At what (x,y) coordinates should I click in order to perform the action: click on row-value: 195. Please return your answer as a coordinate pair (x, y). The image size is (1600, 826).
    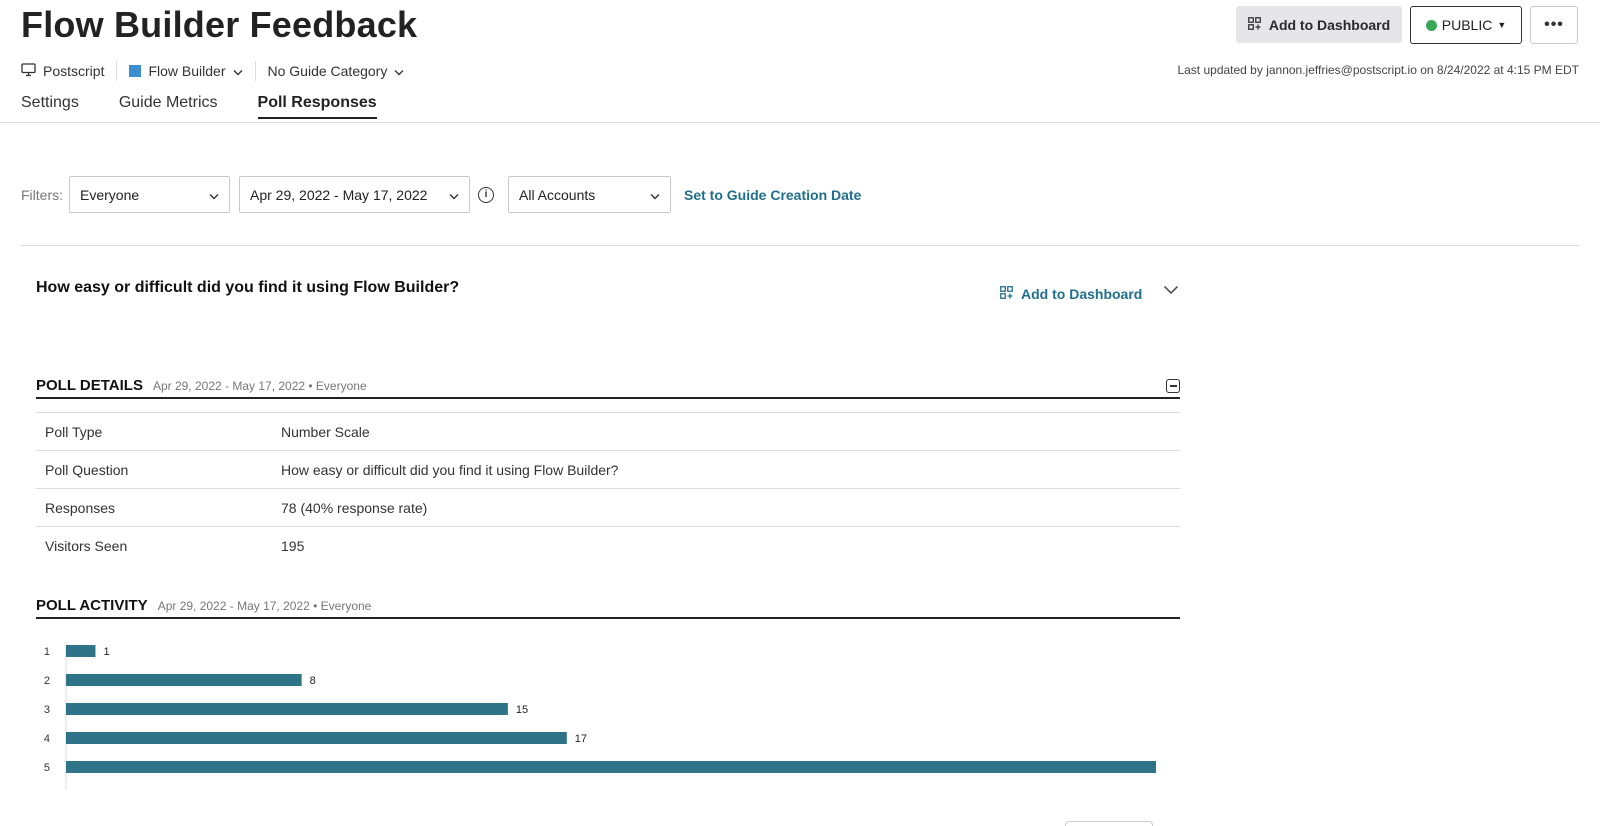
    Looking at the image, I should click on (293, 546).